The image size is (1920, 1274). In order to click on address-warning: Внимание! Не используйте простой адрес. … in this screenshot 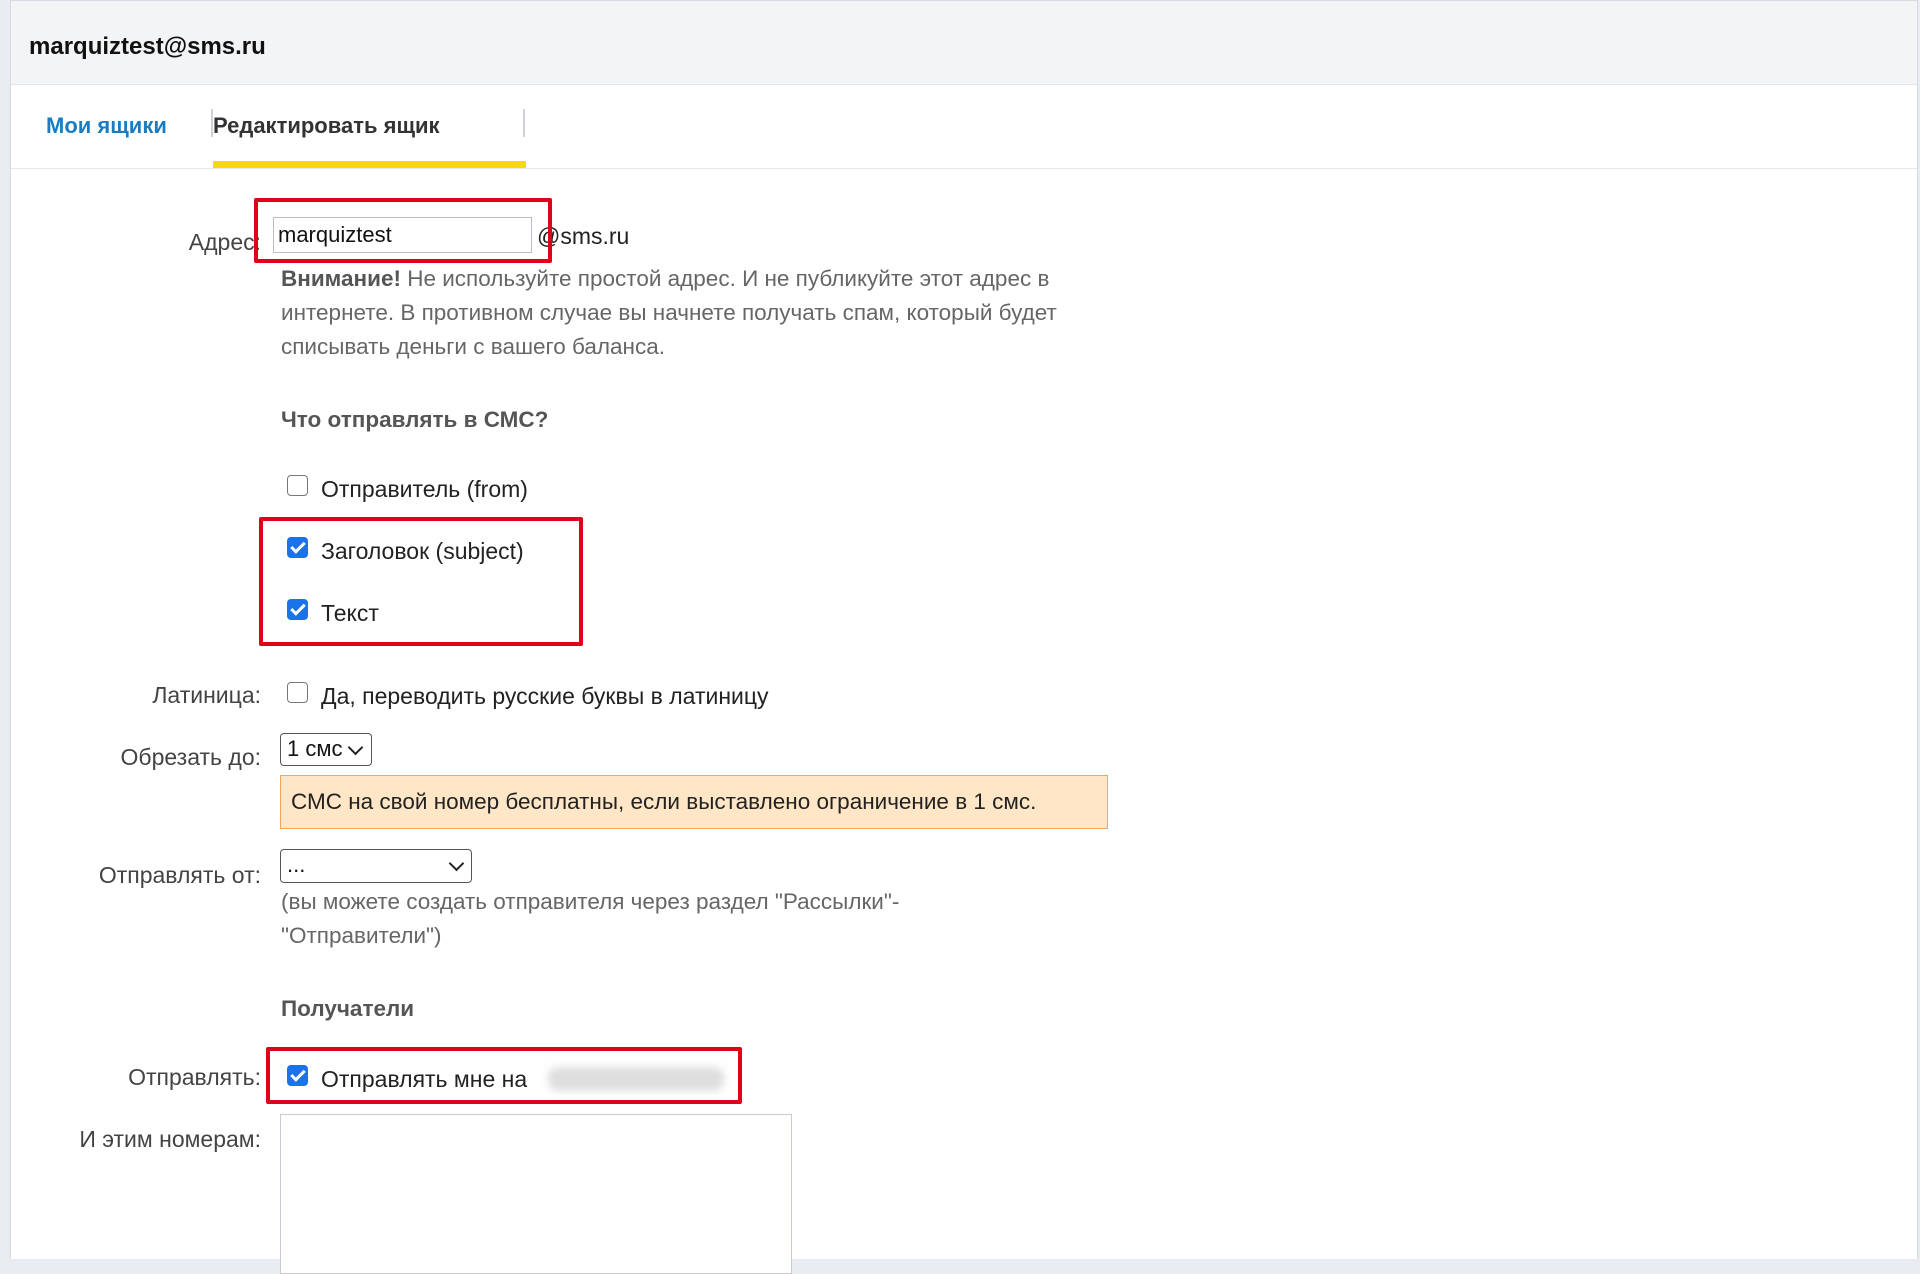, I will do `click(701, 313)`.